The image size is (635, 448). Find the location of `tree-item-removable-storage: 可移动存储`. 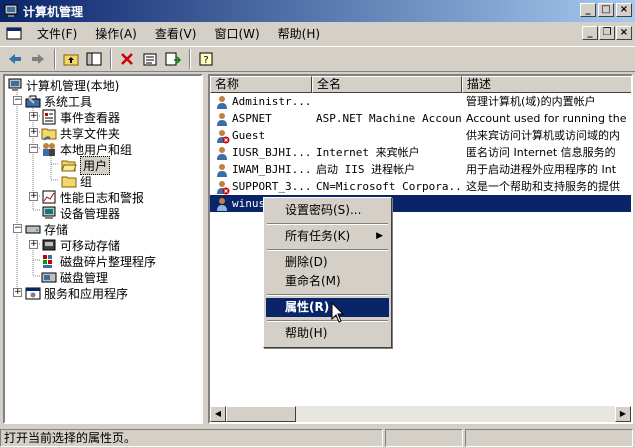

tree-item-removable-storage: 可移动存储 is located at coordinates (80, 245).